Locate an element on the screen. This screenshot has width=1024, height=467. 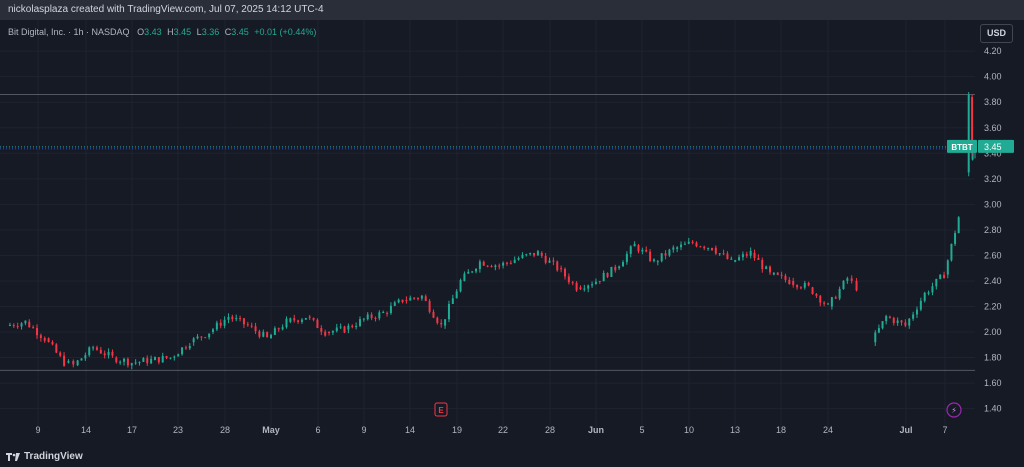
x-tick-label: 18 is located at coordinates (781, 430).